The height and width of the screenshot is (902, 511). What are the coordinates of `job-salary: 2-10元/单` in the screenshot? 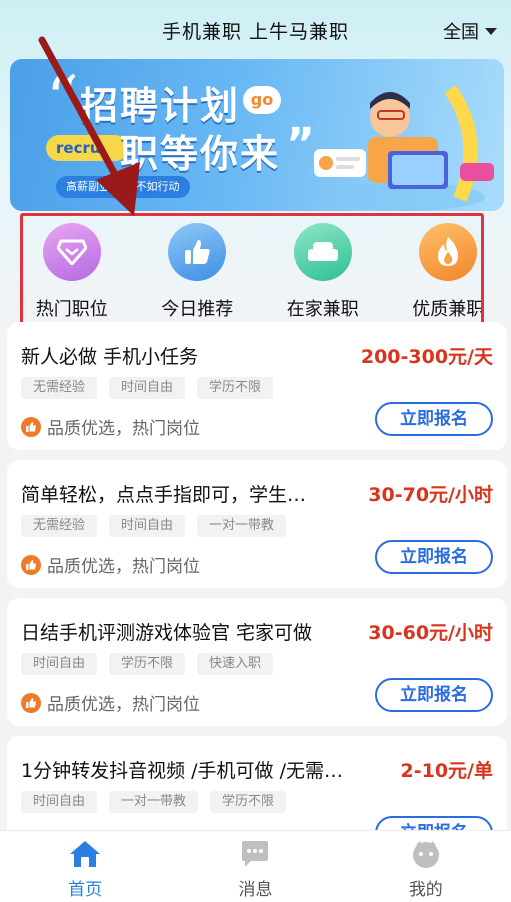 It's located at (447, 771).